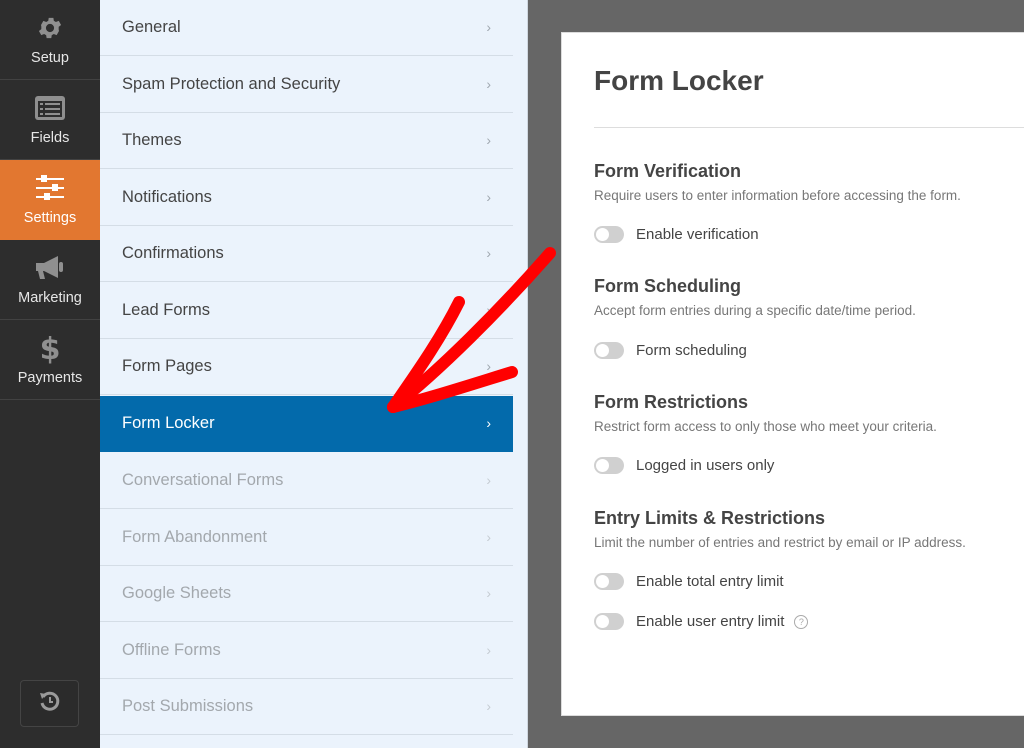 This screenshot has width=1024, height=748. I want to click on panel-item-label: Themes, so click(152, 140).